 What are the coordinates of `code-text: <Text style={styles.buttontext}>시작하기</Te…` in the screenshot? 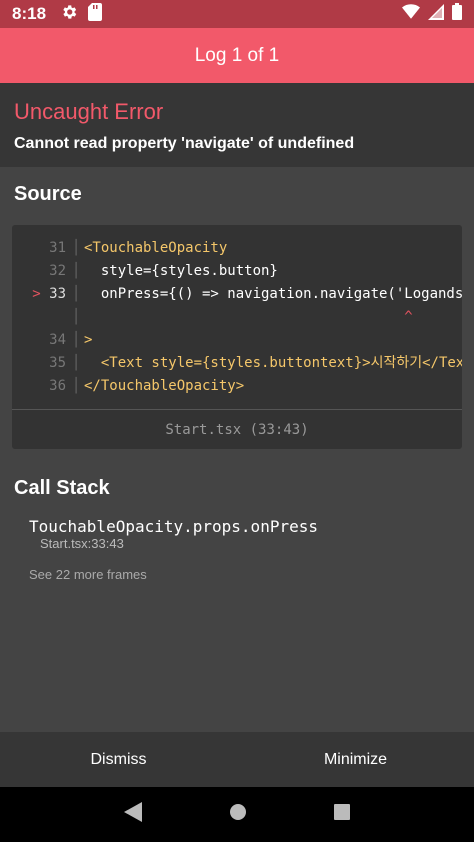 It's located at (273, 363).